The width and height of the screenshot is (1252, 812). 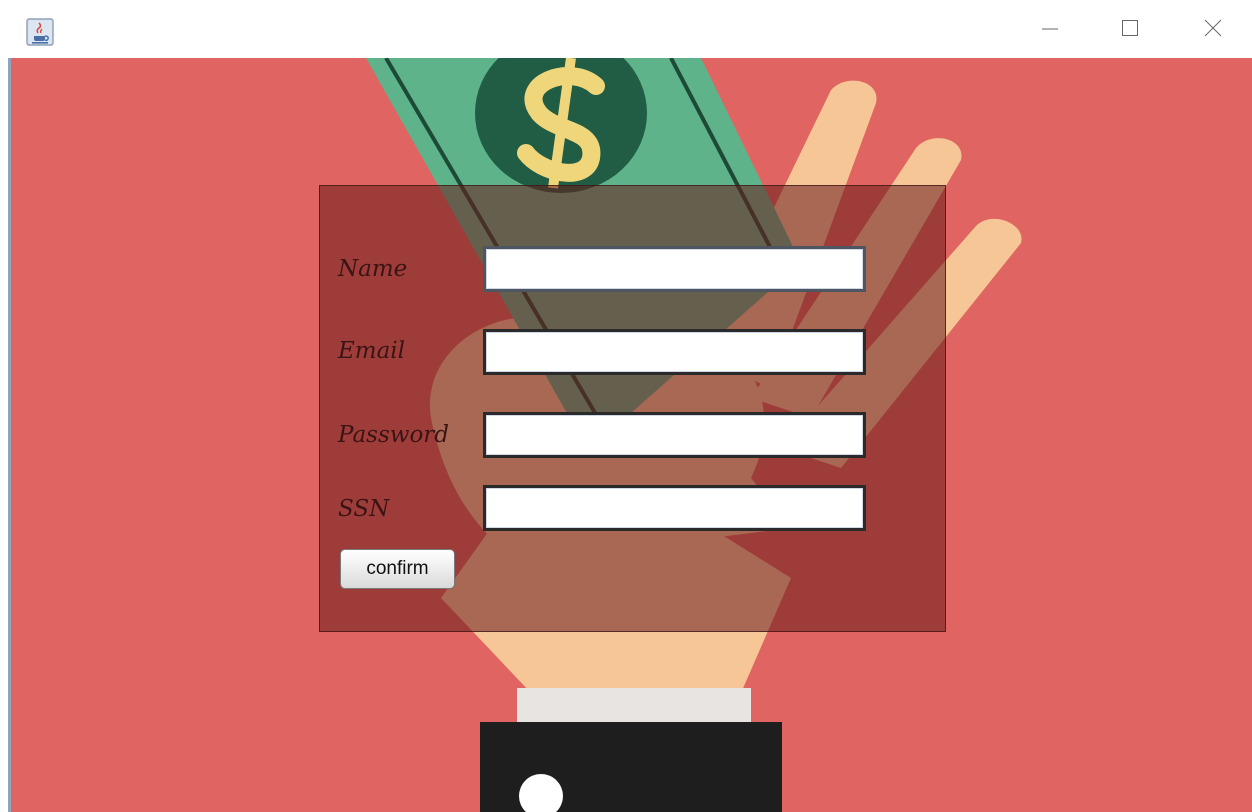 I want to click on password-label: Password, so click(x=394, y=435).